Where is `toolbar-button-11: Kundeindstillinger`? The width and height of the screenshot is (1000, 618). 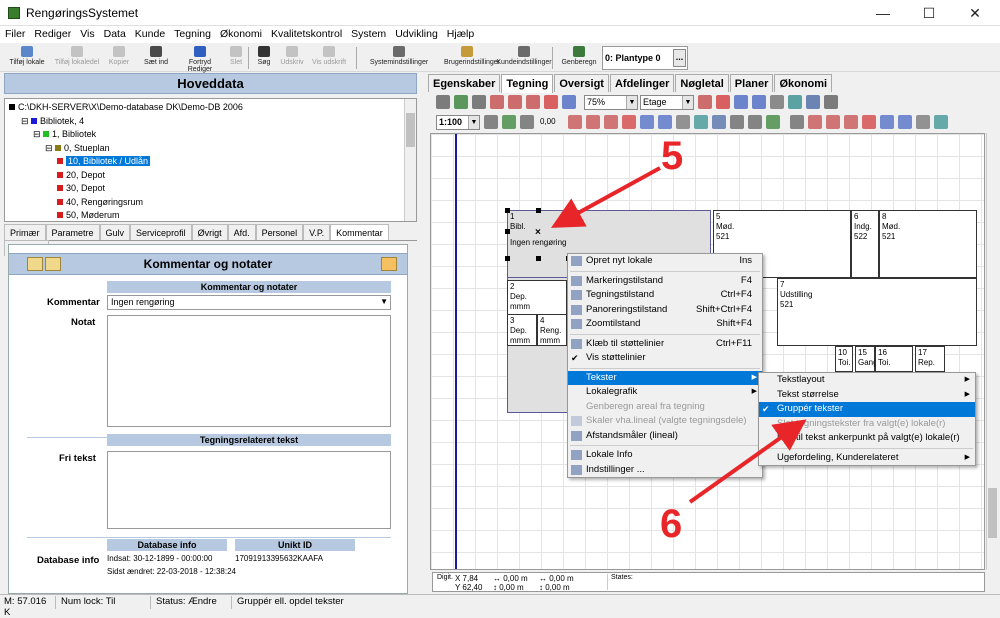 toolbar-button-11: Kundeindstillinger is located at coordinates (524, 57).